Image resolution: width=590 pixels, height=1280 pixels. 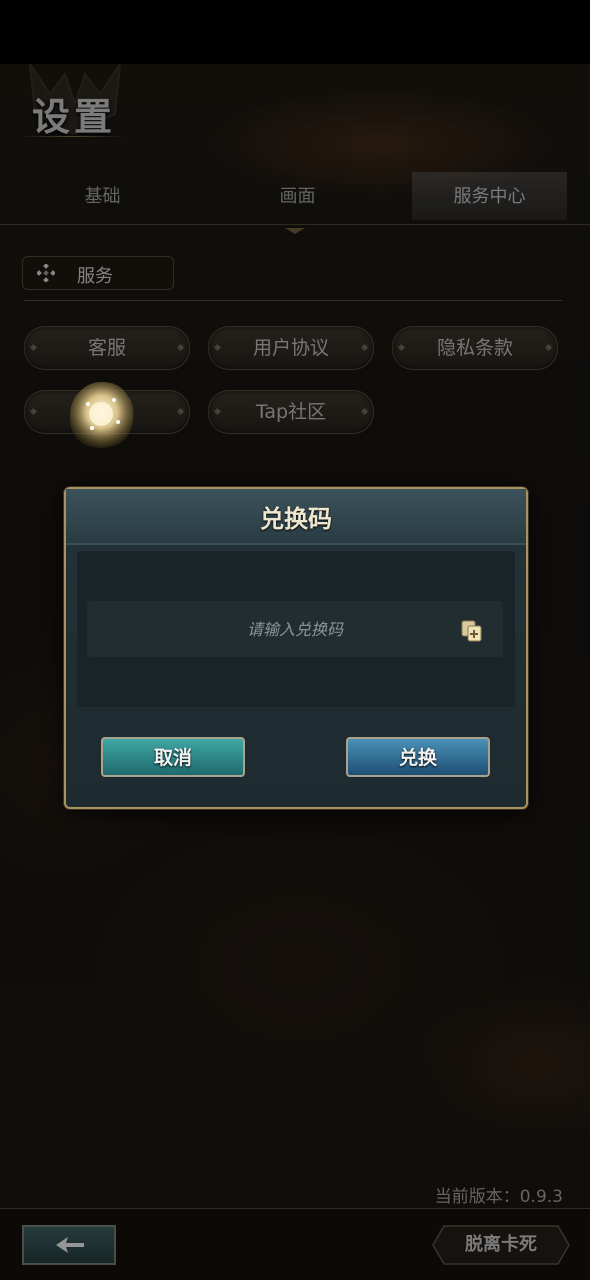 I want to click on dialog-title: 兑换码, so click(x=296, y=518).